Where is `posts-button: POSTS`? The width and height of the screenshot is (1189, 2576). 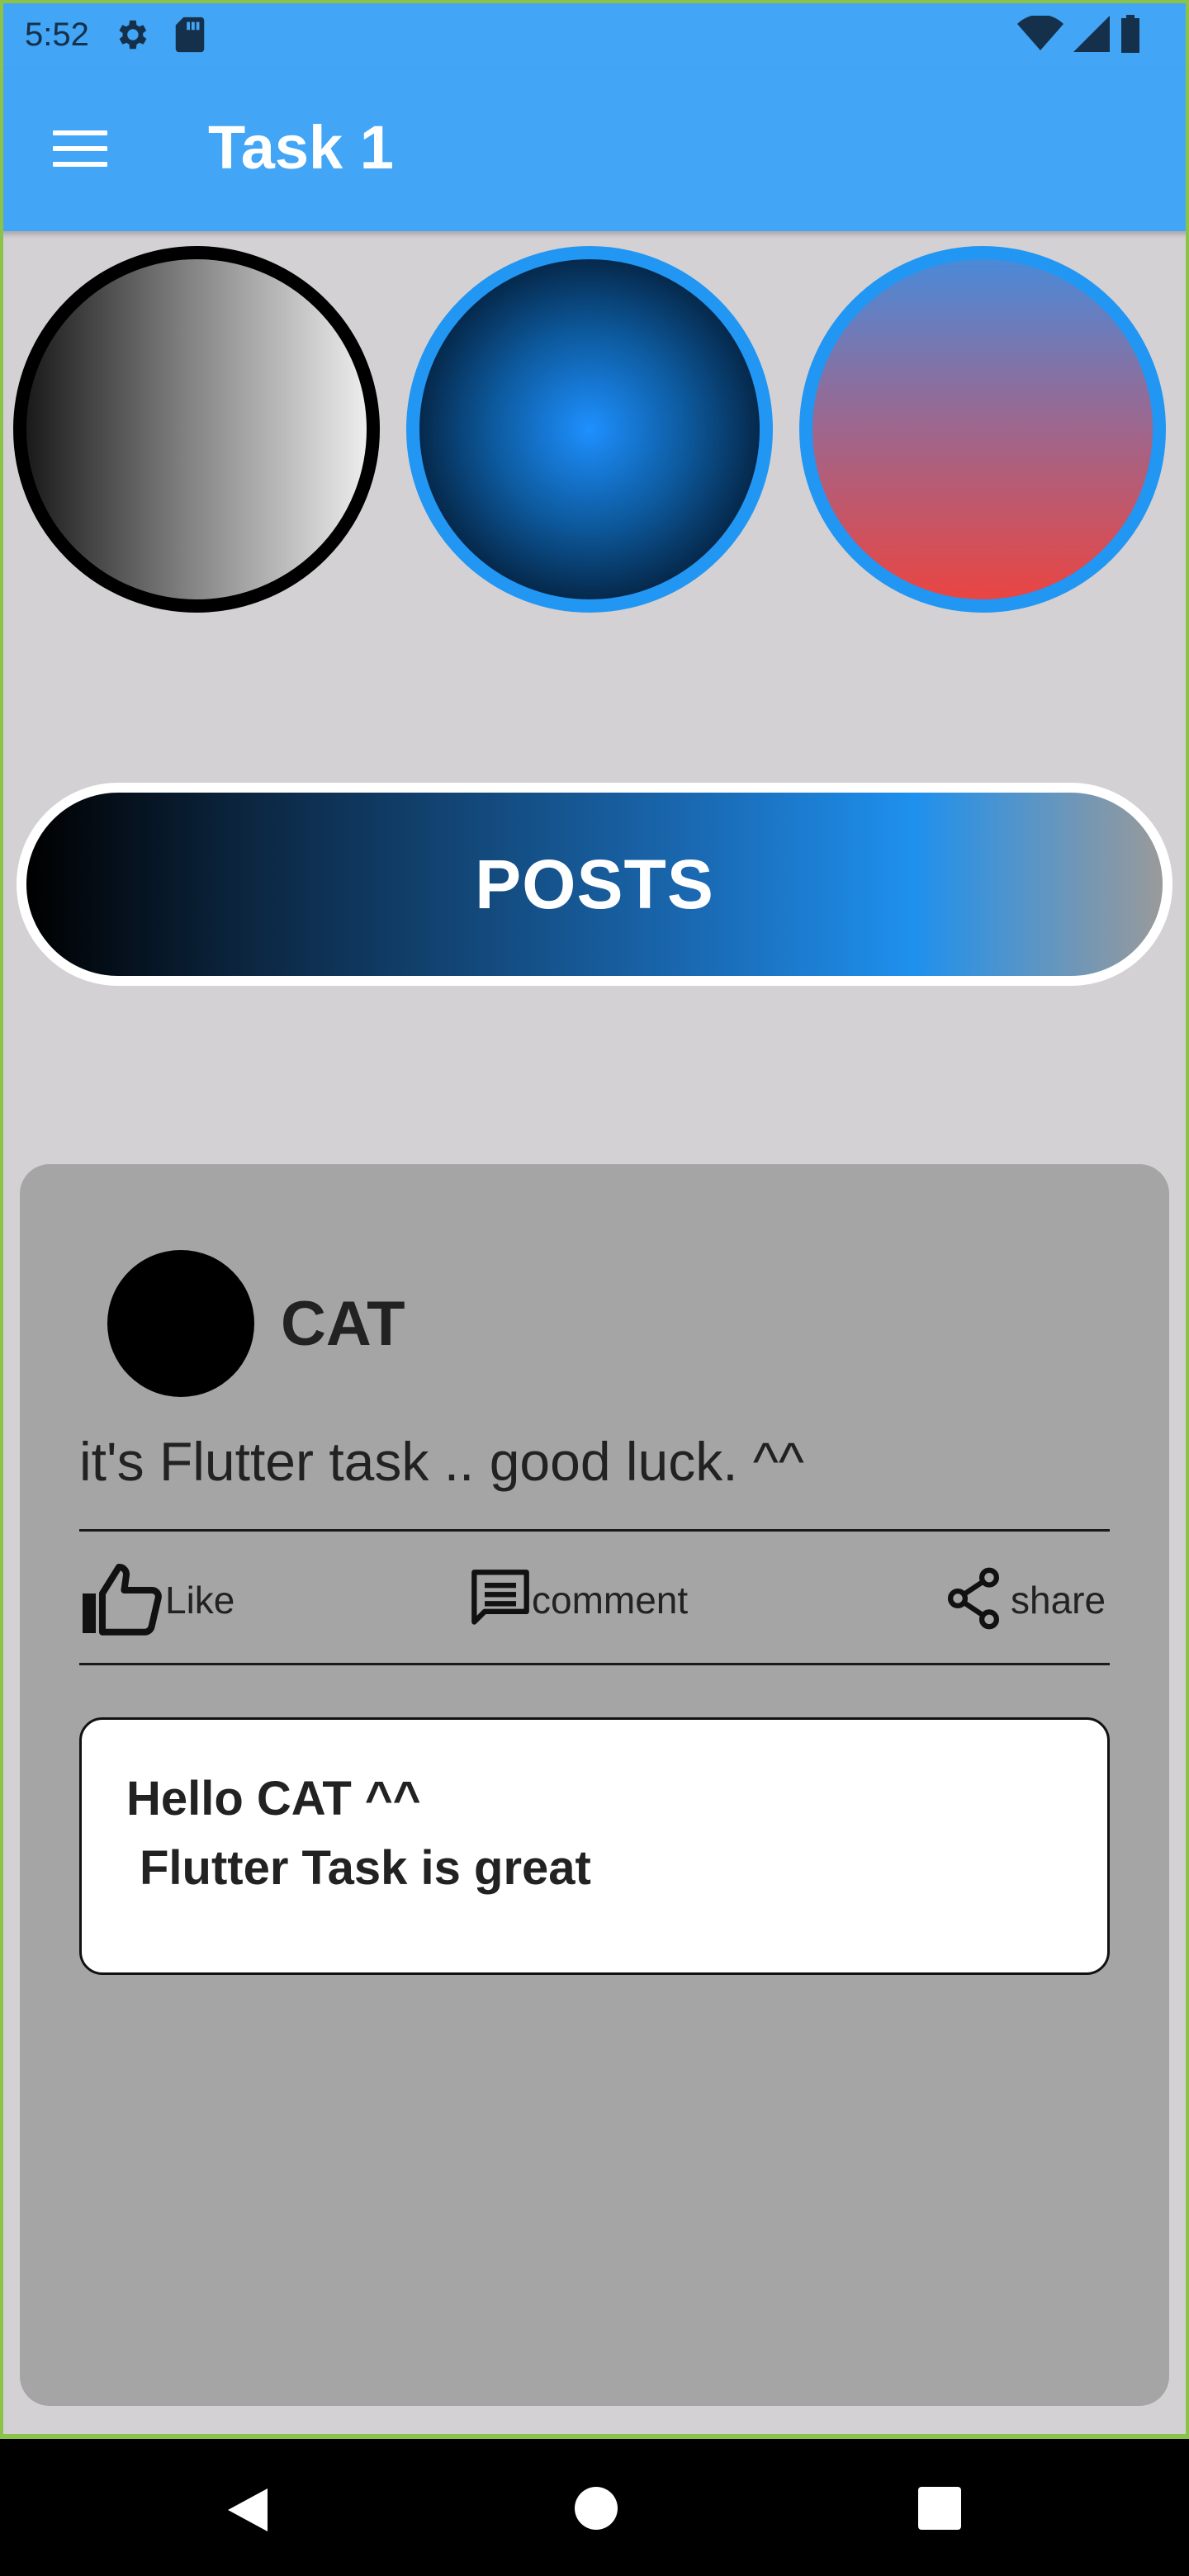 posts-button: POSTS is located at coordinates (594, 884).